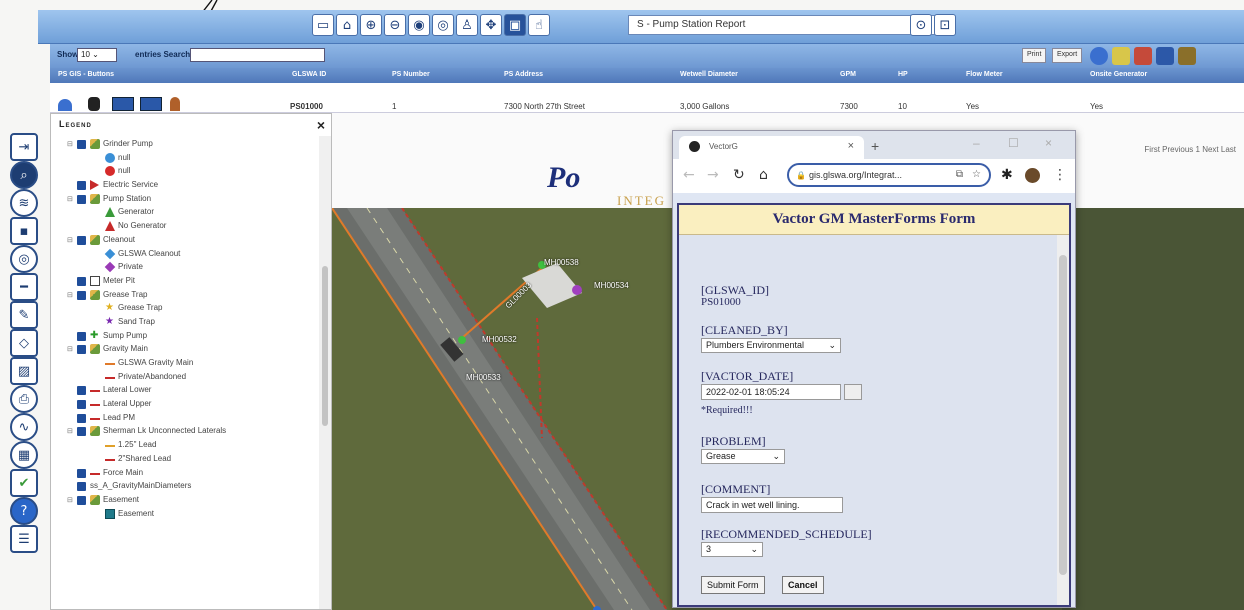 The image size is (1244, 610). What do you see at coordinates (323, 25) in the screenshot?
I see `monitor-icon: ▭` at bounding box center [323, 25].